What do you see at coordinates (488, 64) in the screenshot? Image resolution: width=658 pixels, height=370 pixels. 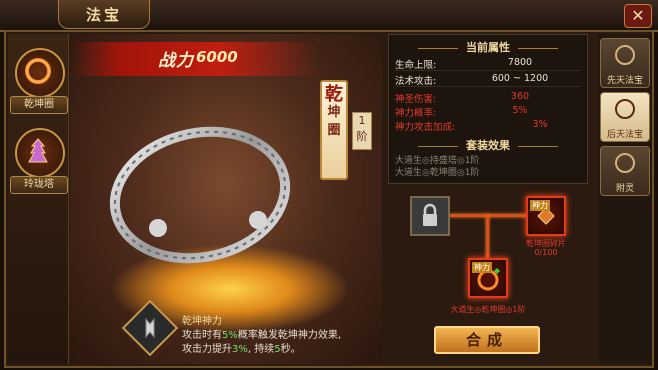 I see `attr-row: 生命上限: 7800` at bounding box center [488, 64].